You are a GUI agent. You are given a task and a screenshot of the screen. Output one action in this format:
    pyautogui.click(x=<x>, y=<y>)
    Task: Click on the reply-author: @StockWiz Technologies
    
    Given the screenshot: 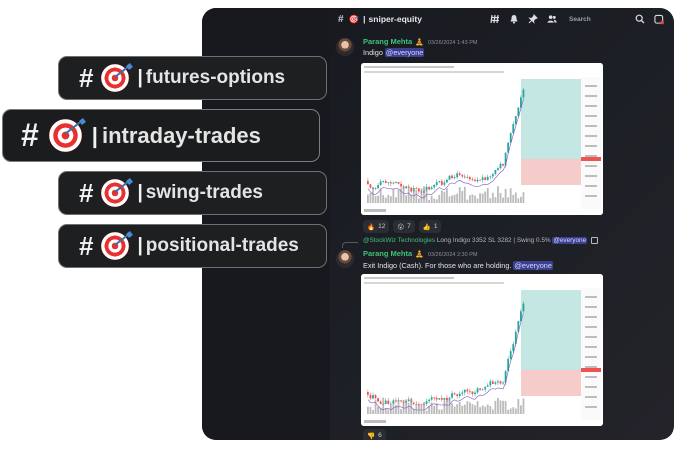 What is the action you would take?
    pyautogui.click(x=399, y=240)
    